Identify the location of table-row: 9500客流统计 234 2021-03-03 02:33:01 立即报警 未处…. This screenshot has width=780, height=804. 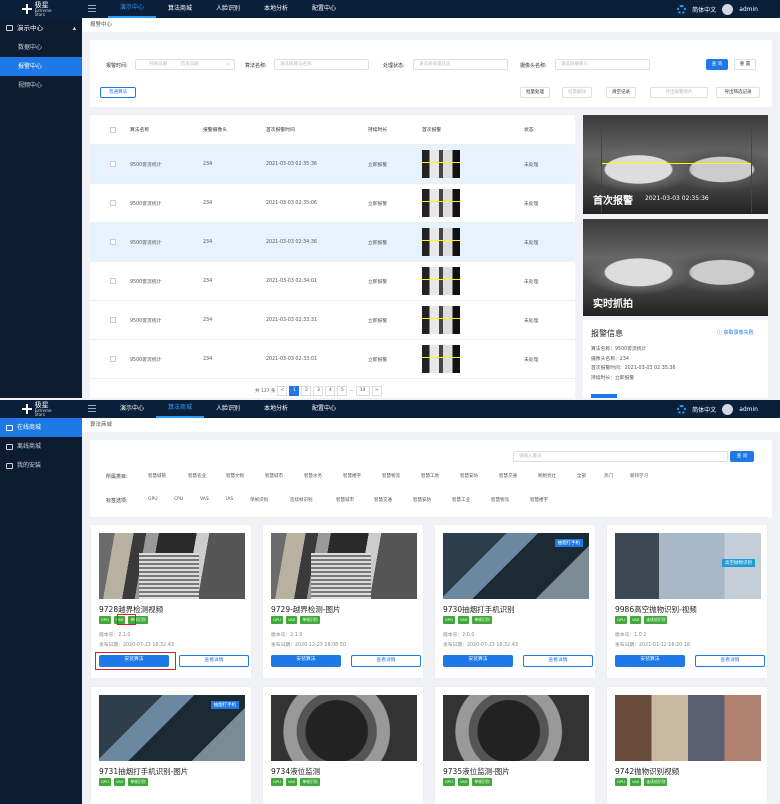
(332, 359).